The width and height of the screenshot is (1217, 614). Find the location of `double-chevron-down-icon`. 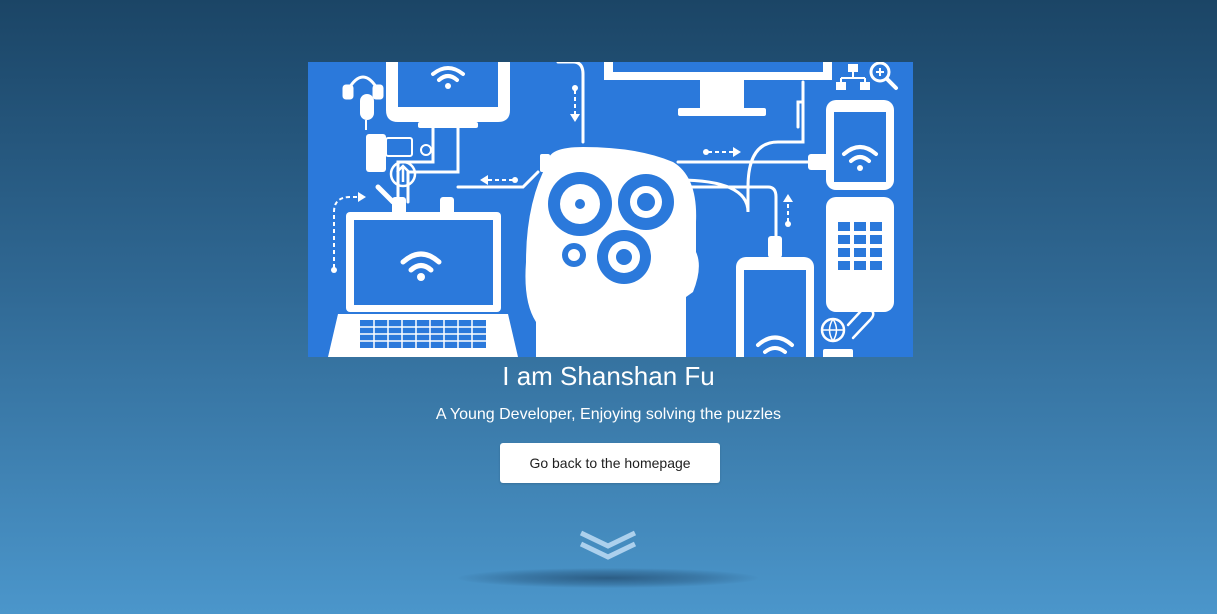

double-chevron-down-icon is located at coordinates (608, 545).